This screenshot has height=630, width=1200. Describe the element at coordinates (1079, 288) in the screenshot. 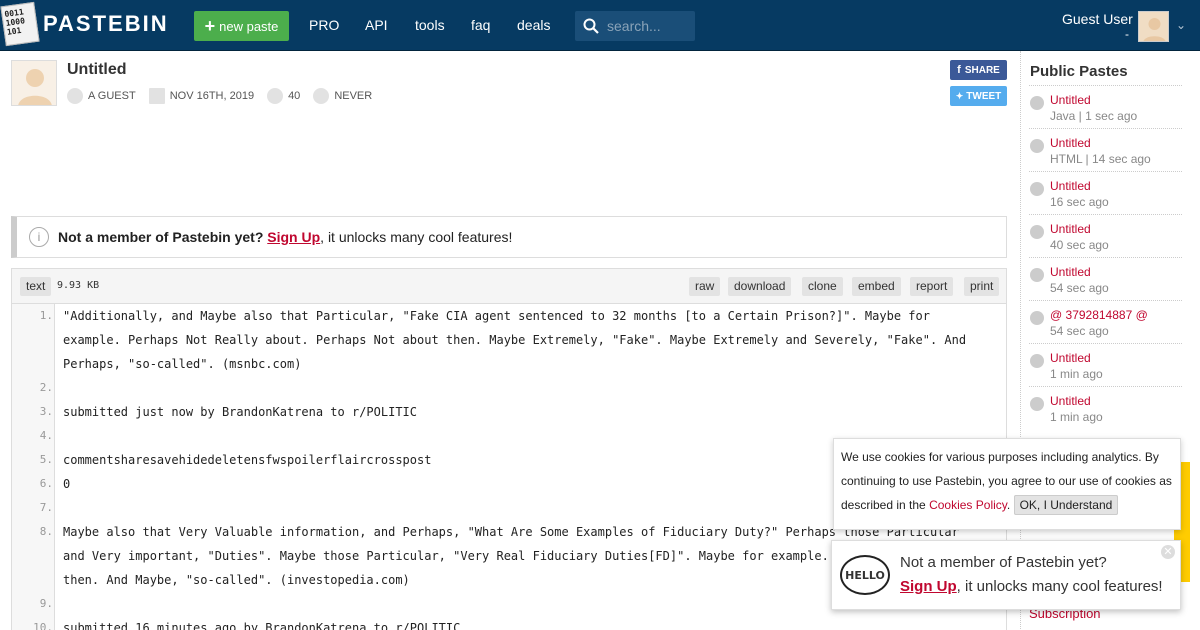

I see `paste-meta-text: 54 sec ago` at that location.